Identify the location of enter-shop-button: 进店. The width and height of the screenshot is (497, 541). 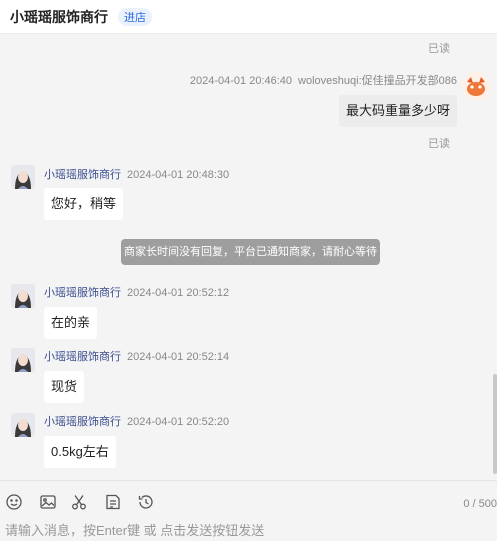
(135, 16).